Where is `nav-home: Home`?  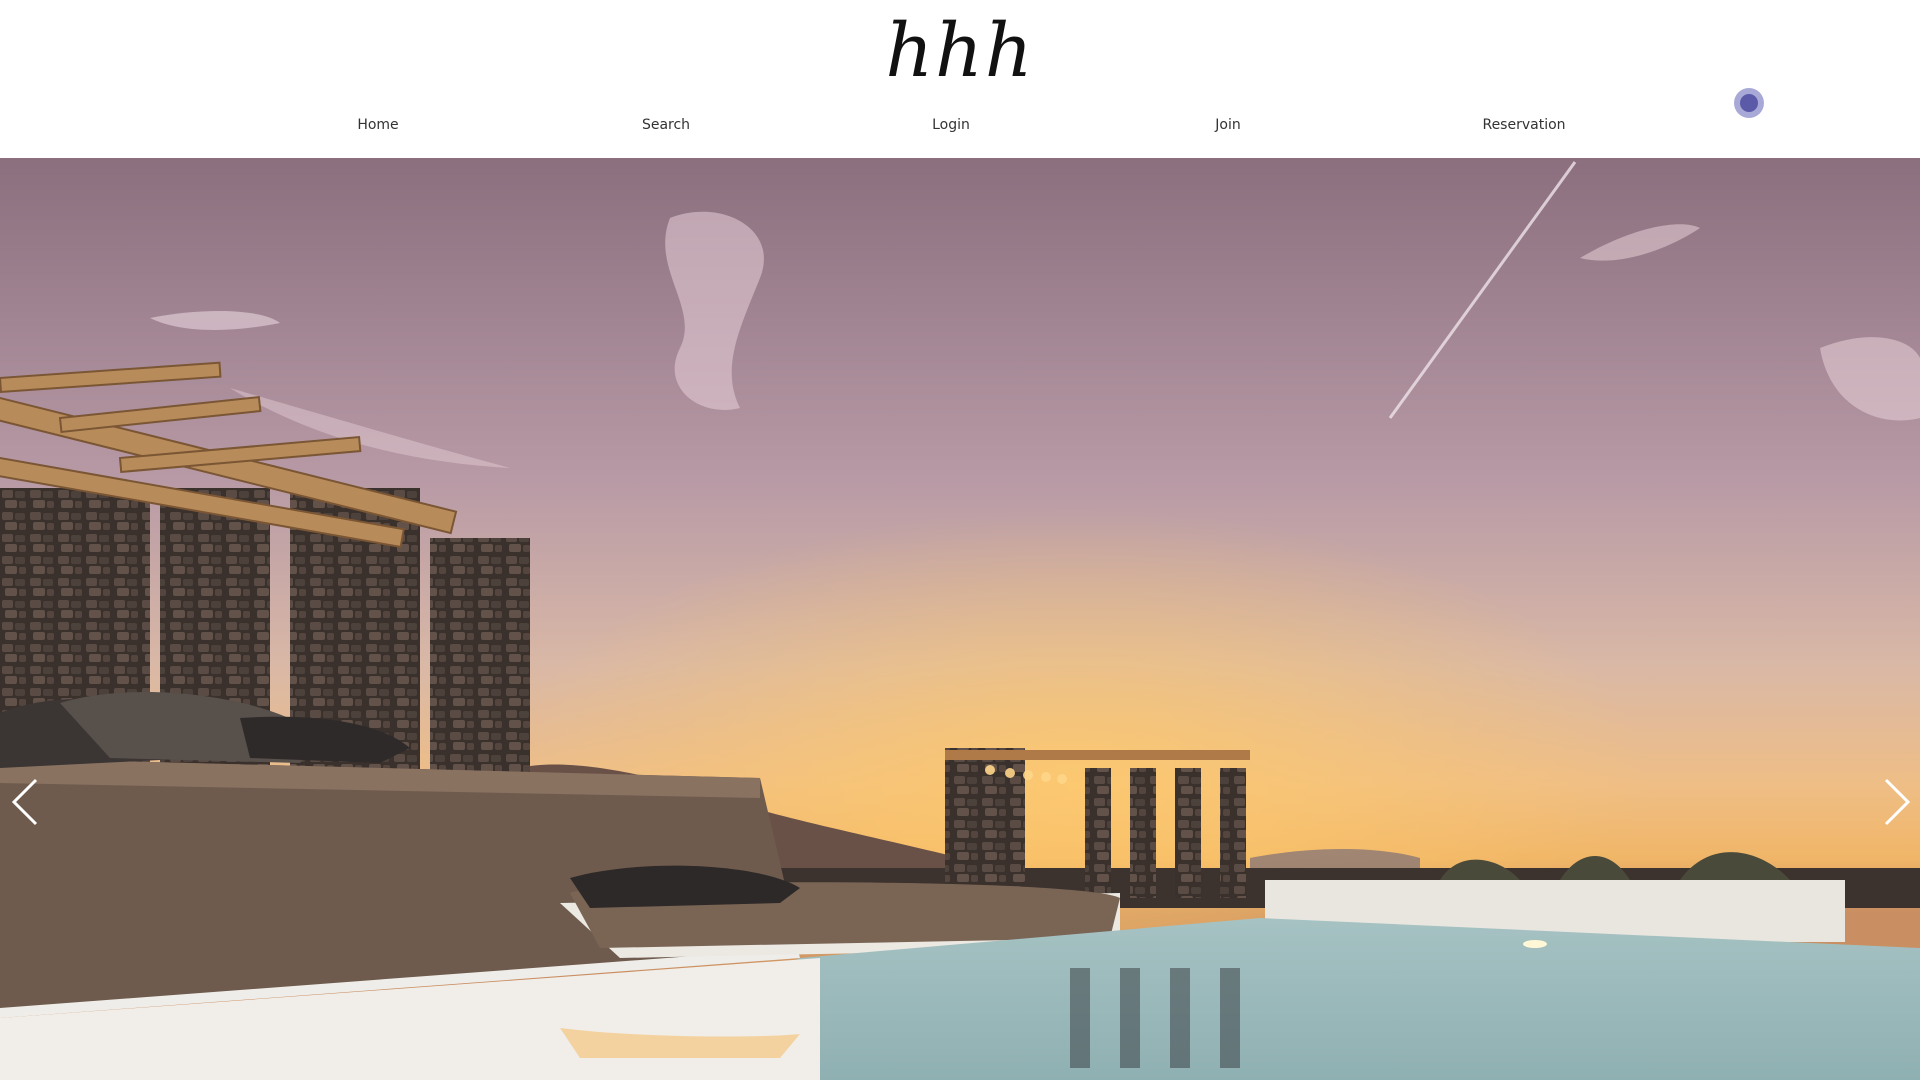
nav-home: Home is located at coordinates (377, 125).